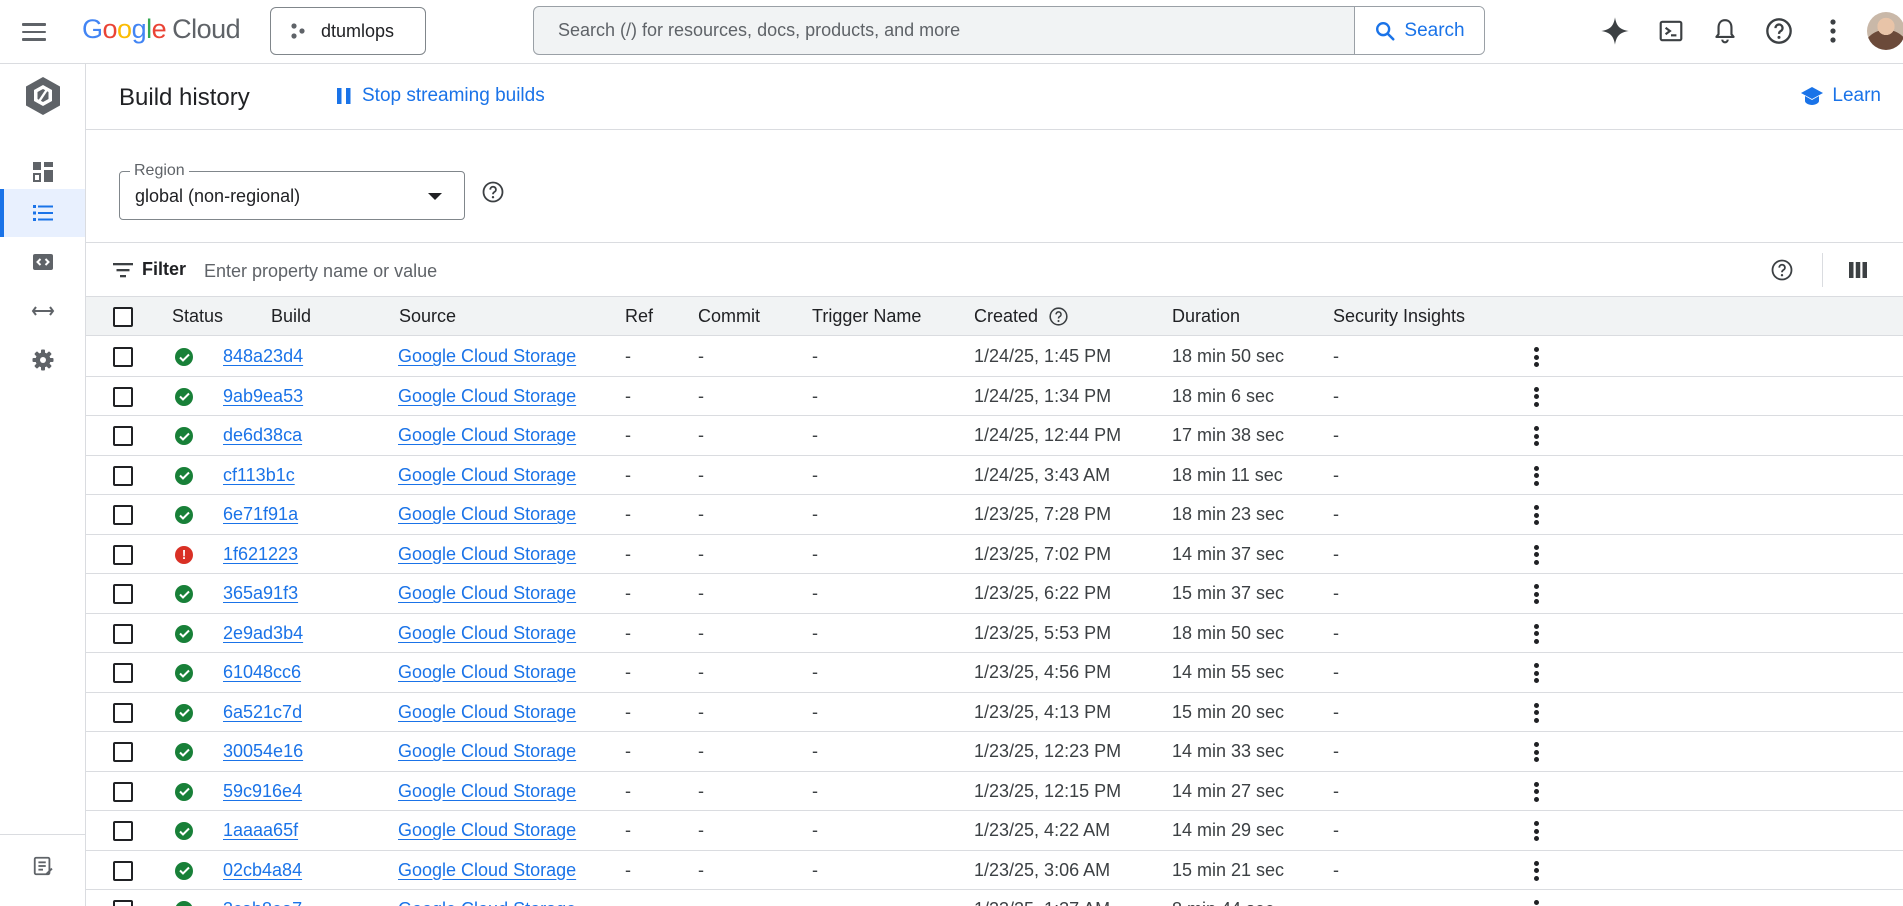 This screenshot has height=906, width=1903. I want to click on cloud-shell-icon, so click(1671, 31).